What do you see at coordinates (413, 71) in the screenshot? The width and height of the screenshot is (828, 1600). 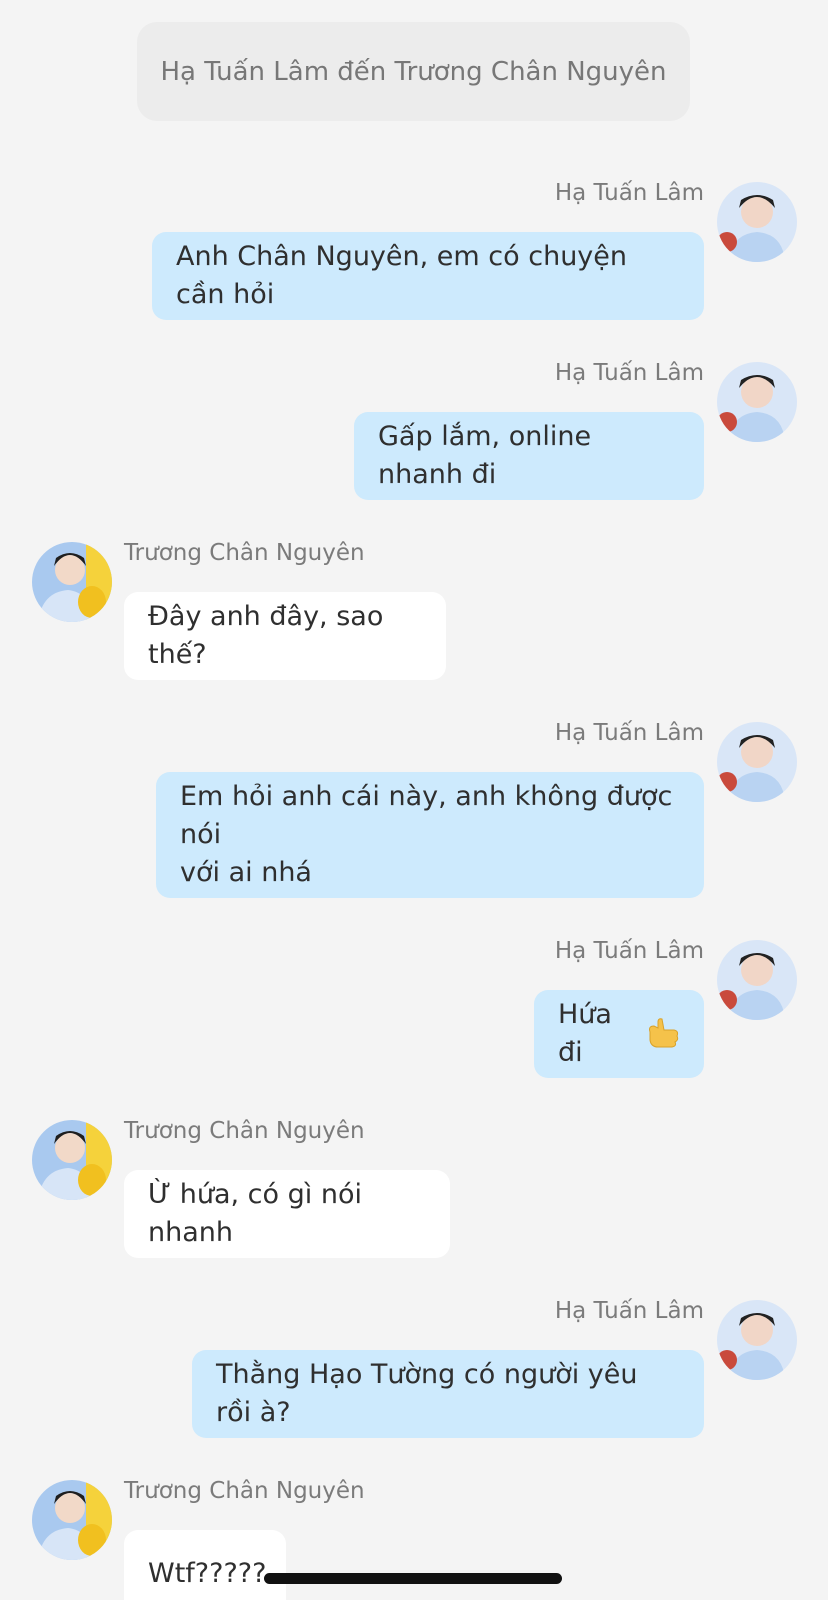 I see `conversation-title: Hạ Tuấn Lâm đến Trương Chân Nguyên` at bounding box center [413, 71].